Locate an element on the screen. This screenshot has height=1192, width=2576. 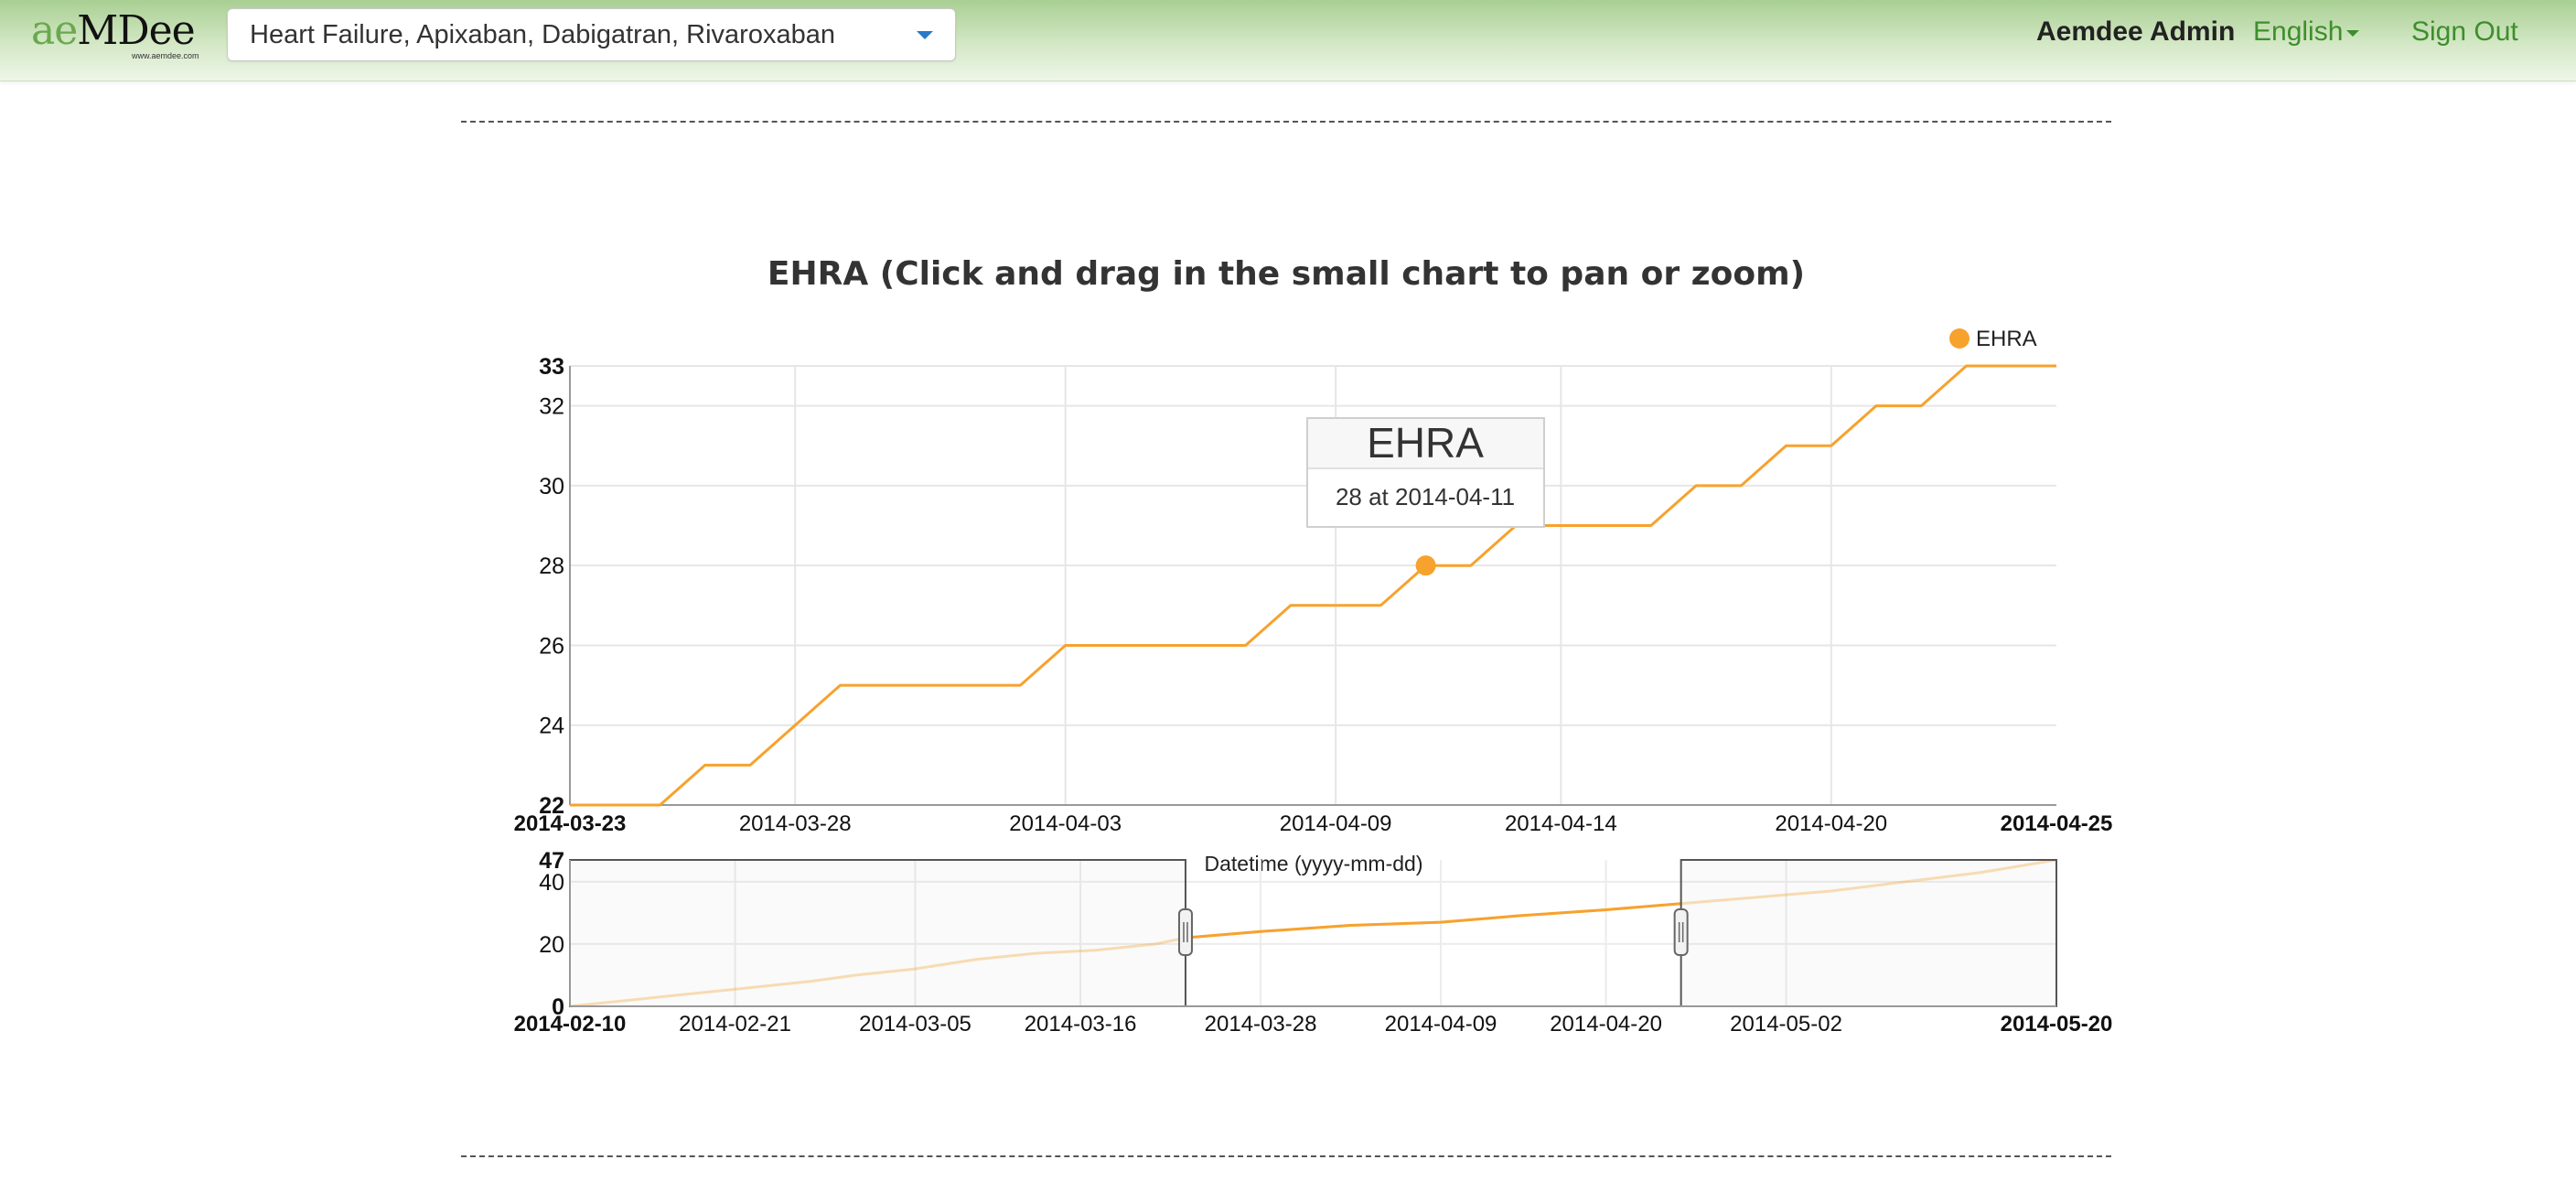
navigator-mask-right is located at coordinates (1869, 933).